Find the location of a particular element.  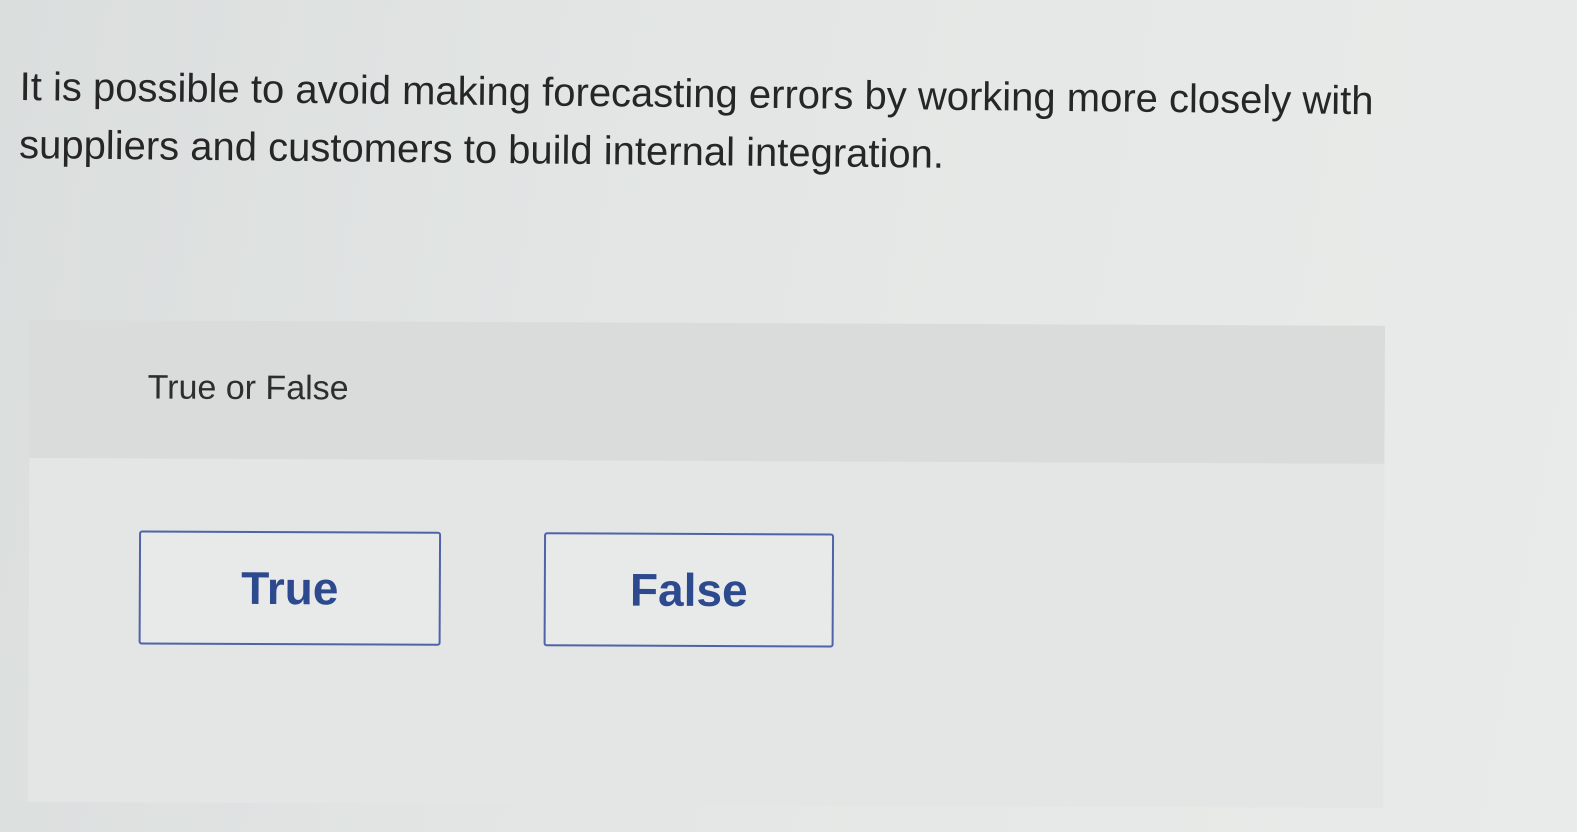

false-button: False is located at coordinates (689, 590).